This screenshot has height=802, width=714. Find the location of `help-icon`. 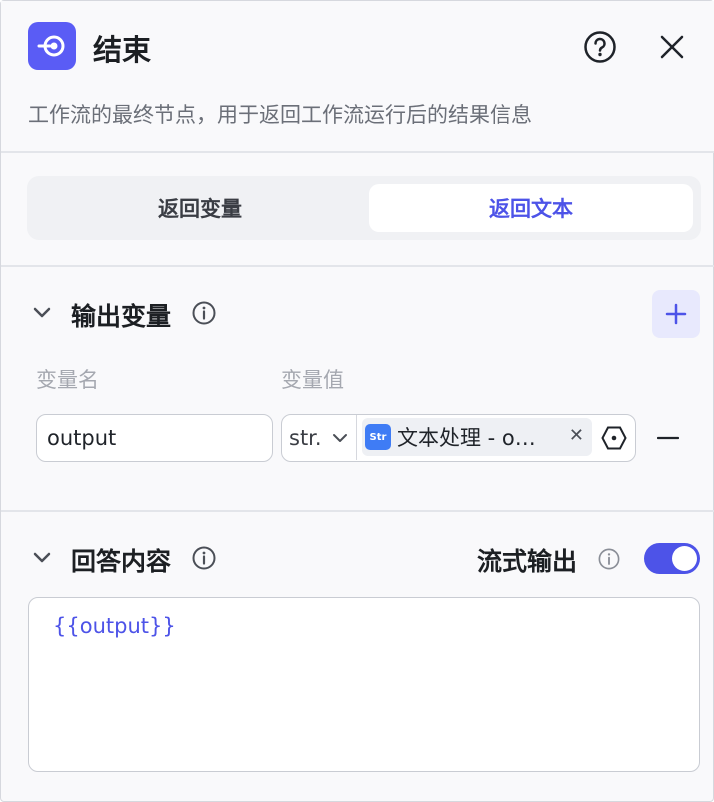

help-icon is located at coordinates (600, 47).